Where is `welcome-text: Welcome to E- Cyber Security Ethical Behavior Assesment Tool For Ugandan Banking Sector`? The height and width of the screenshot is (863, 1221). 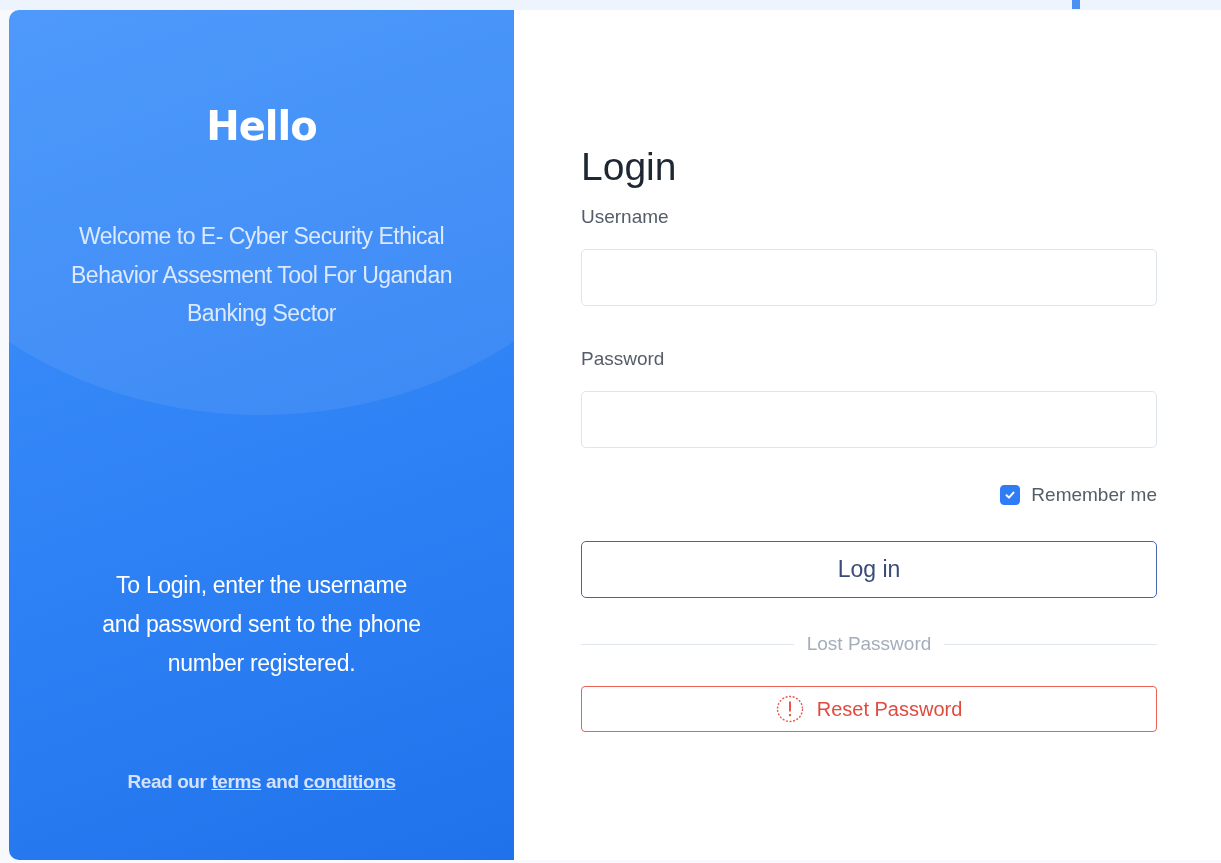
welcome-text: Welcome to E- Cyber Security Ethical Behavior Assesment Tool For Ugandan Banking Sector is located at coordinates (261, 275).